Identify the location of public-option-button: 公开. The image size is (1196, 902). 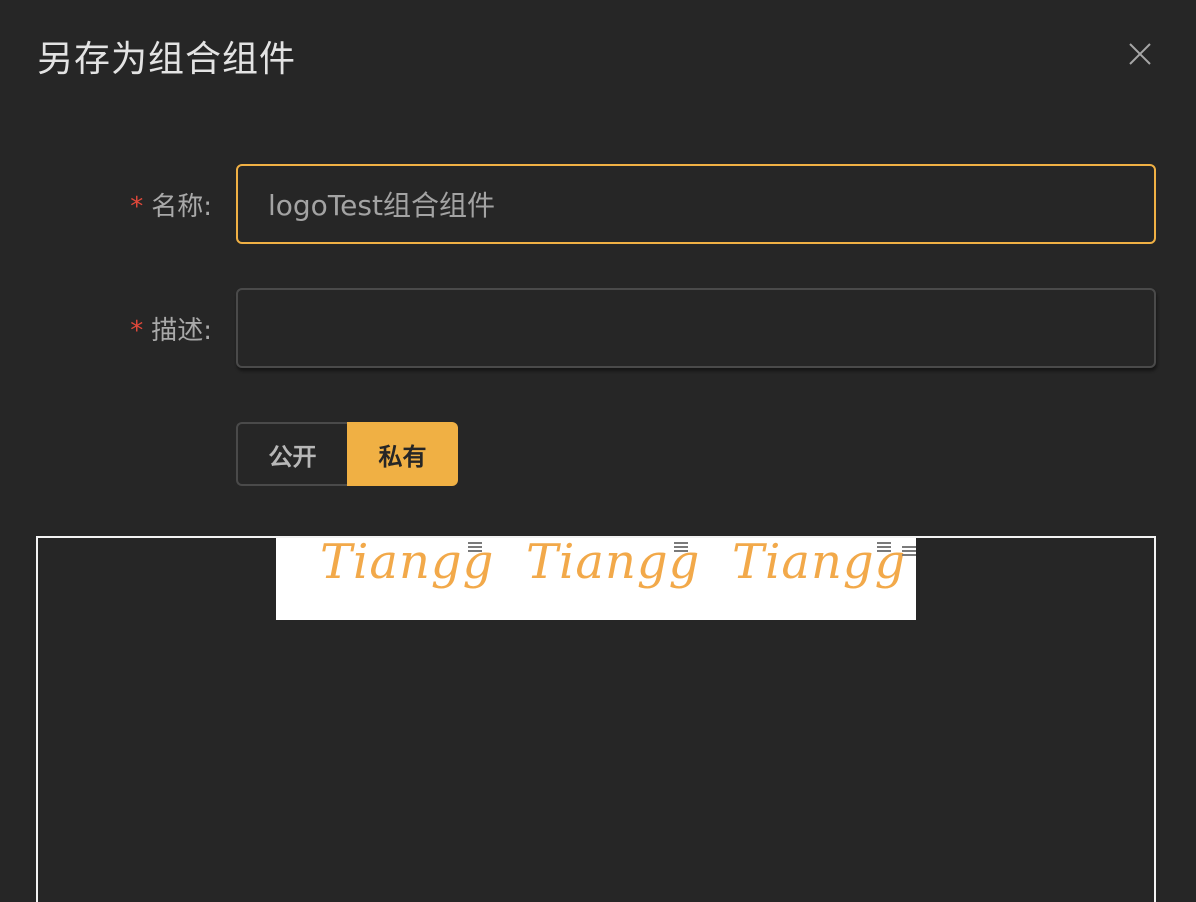
(291, 454).